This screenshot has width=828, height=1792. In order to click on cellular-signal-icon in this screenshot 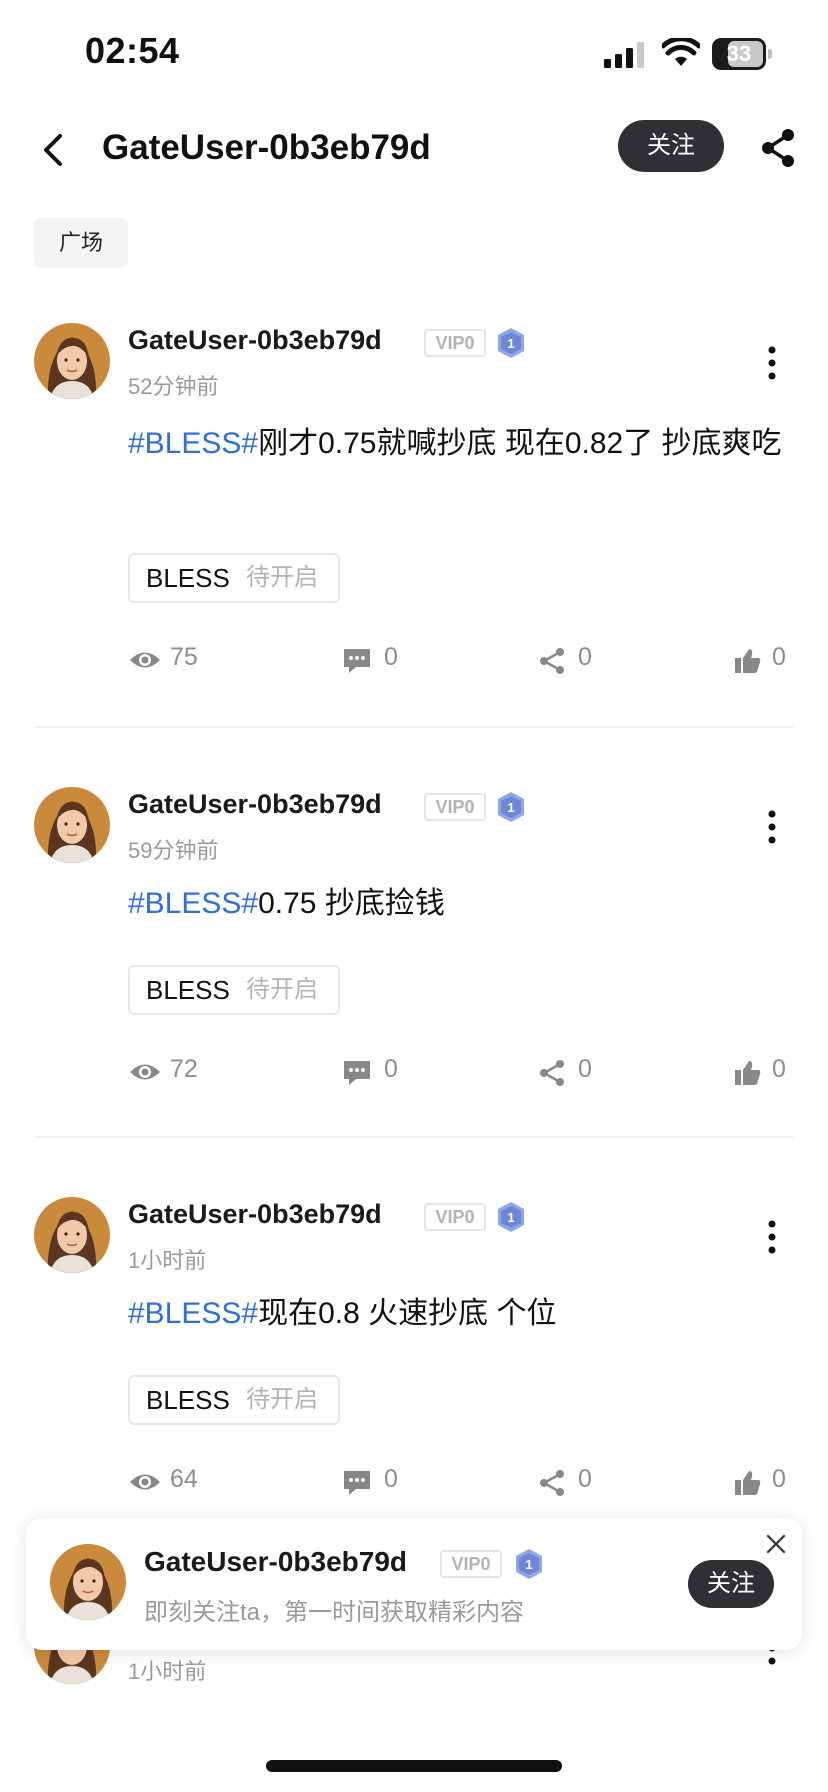, I will do `click(624, 55)`.